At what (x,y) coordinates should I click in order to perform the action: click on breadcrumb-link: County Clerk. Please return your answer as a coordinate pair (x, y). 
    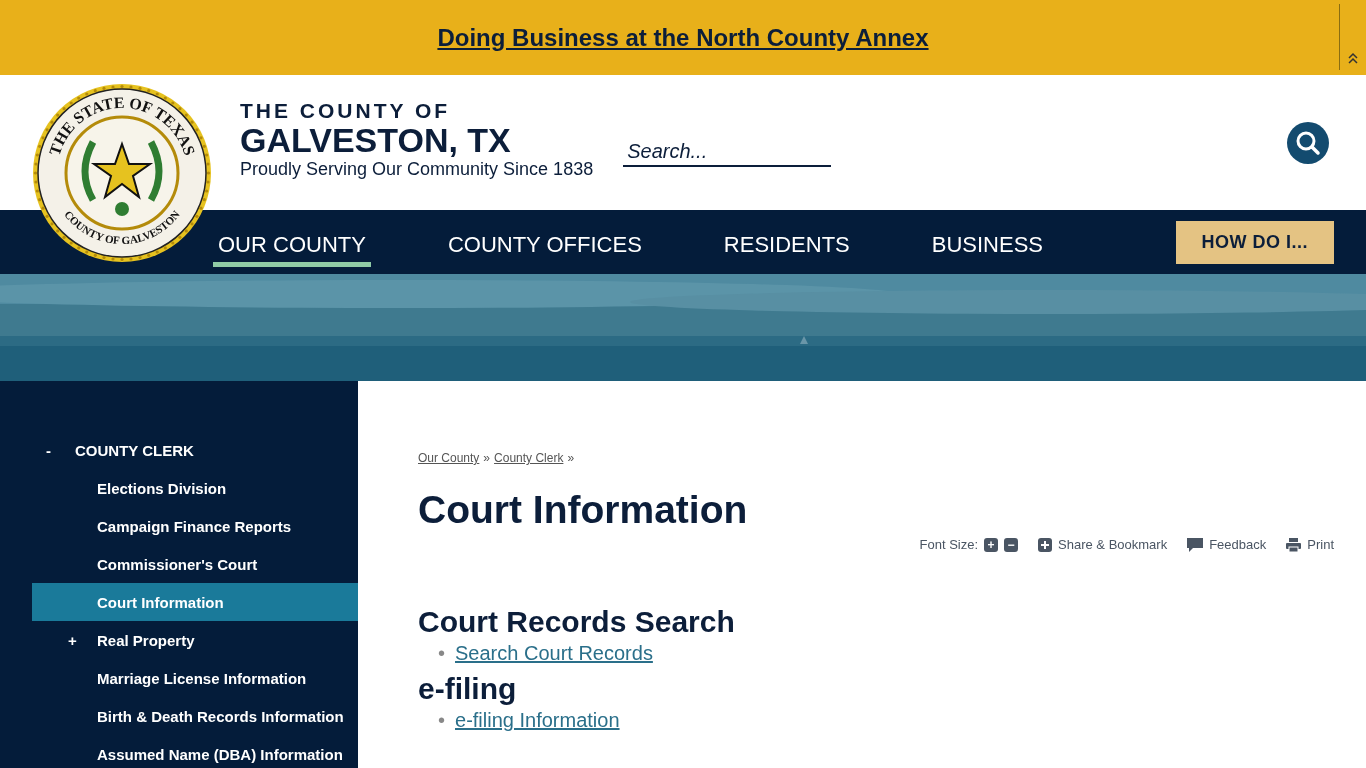
    Looking at the image, I should click on (529, 458).